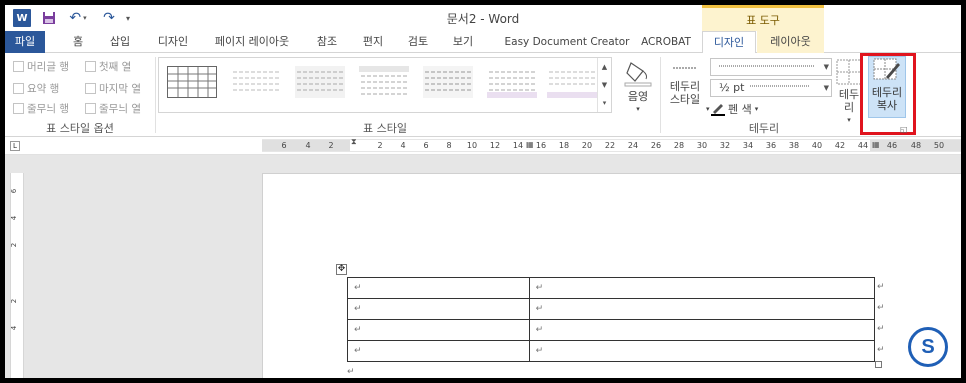 The width and height of the screenshot is (966, 383). I want to click on line-style-dropdown-icon: ▼, so click(826, 67).